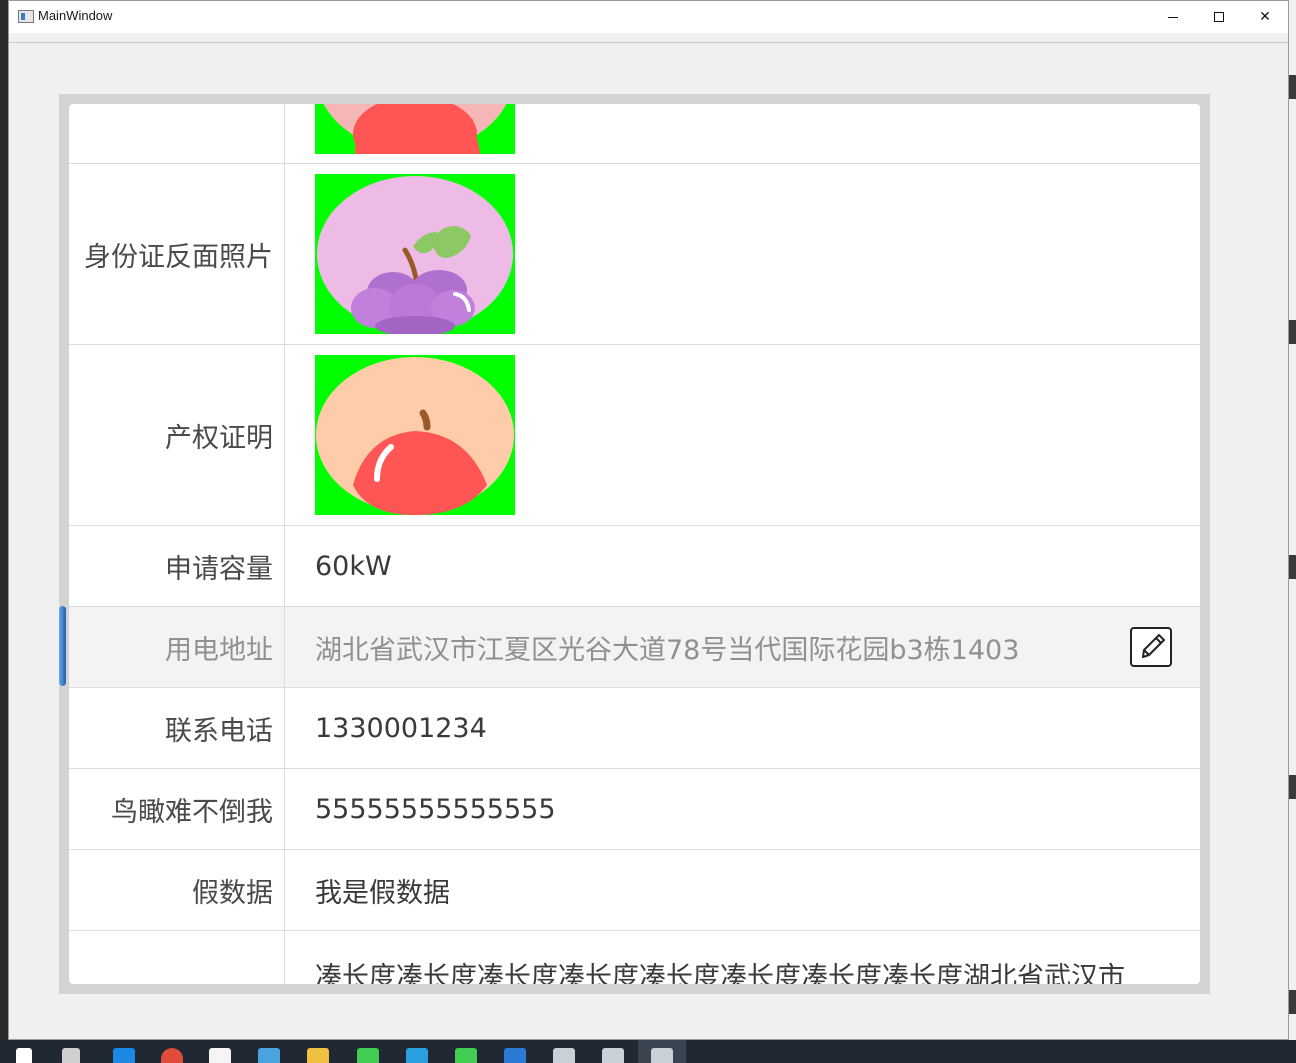 This screenshot has height=1063, width=1296. I want to click on store-icon, so click(220, 1055).